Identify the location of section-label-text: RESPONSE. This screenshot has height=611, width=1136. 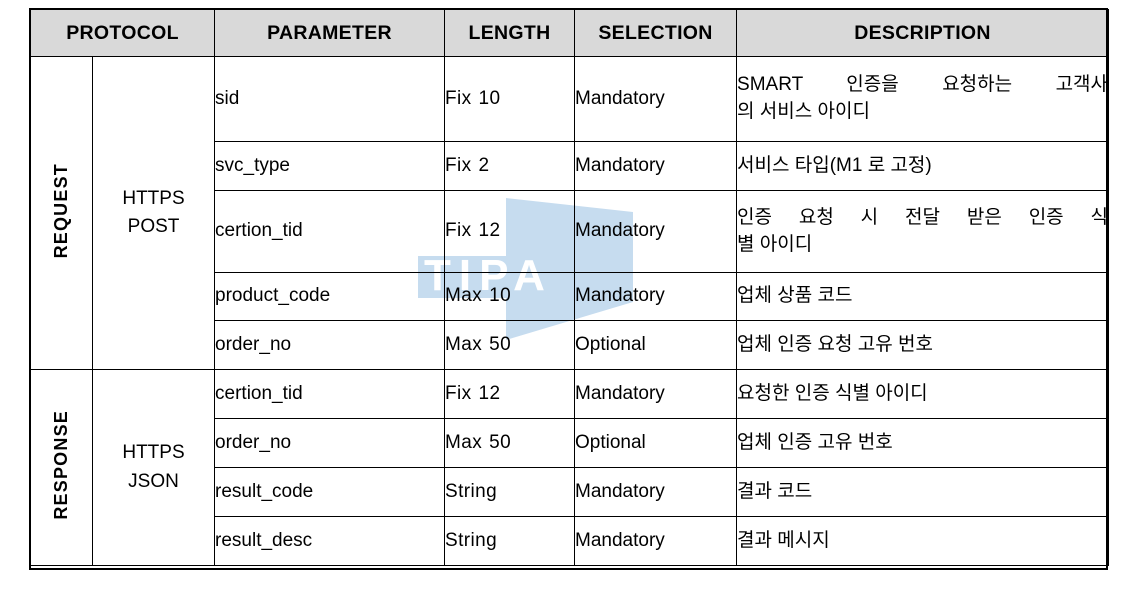
(61, 465).